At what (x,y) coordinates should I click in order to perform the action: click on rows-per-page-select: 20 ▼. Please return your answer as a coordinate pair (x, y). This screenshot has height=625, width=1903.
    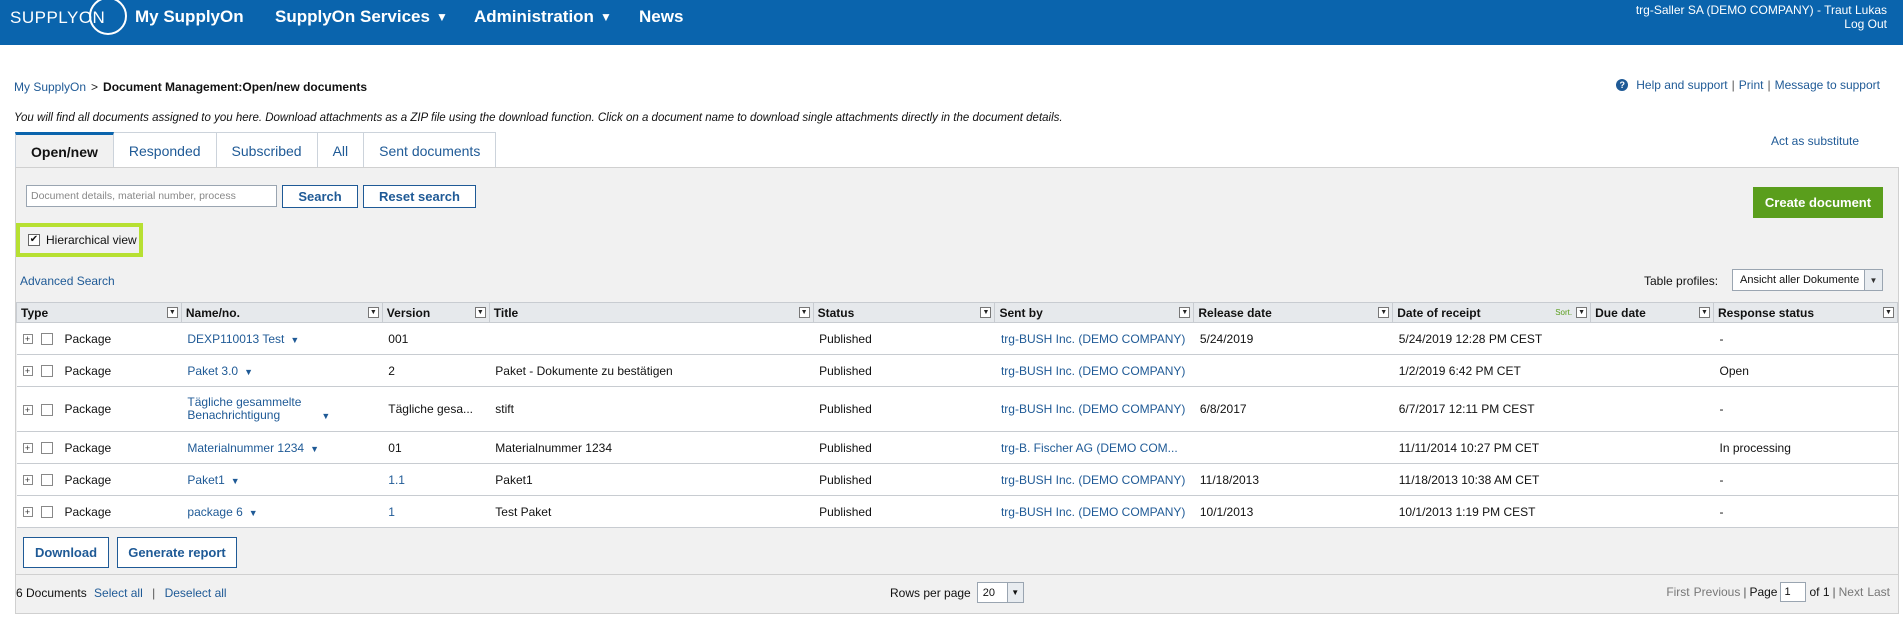
    Looking at the image, I should click on (1000, 592).